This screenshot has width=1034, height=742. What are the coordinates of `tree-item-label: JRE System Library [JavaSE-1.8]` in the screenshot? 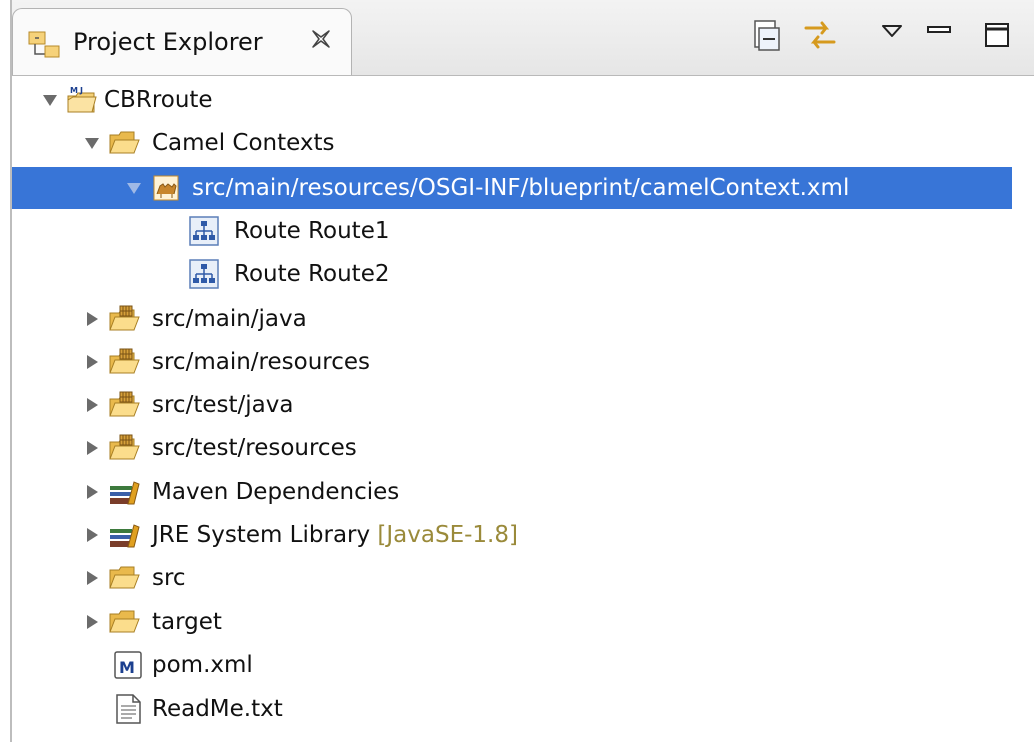 It's located at (335, 535).